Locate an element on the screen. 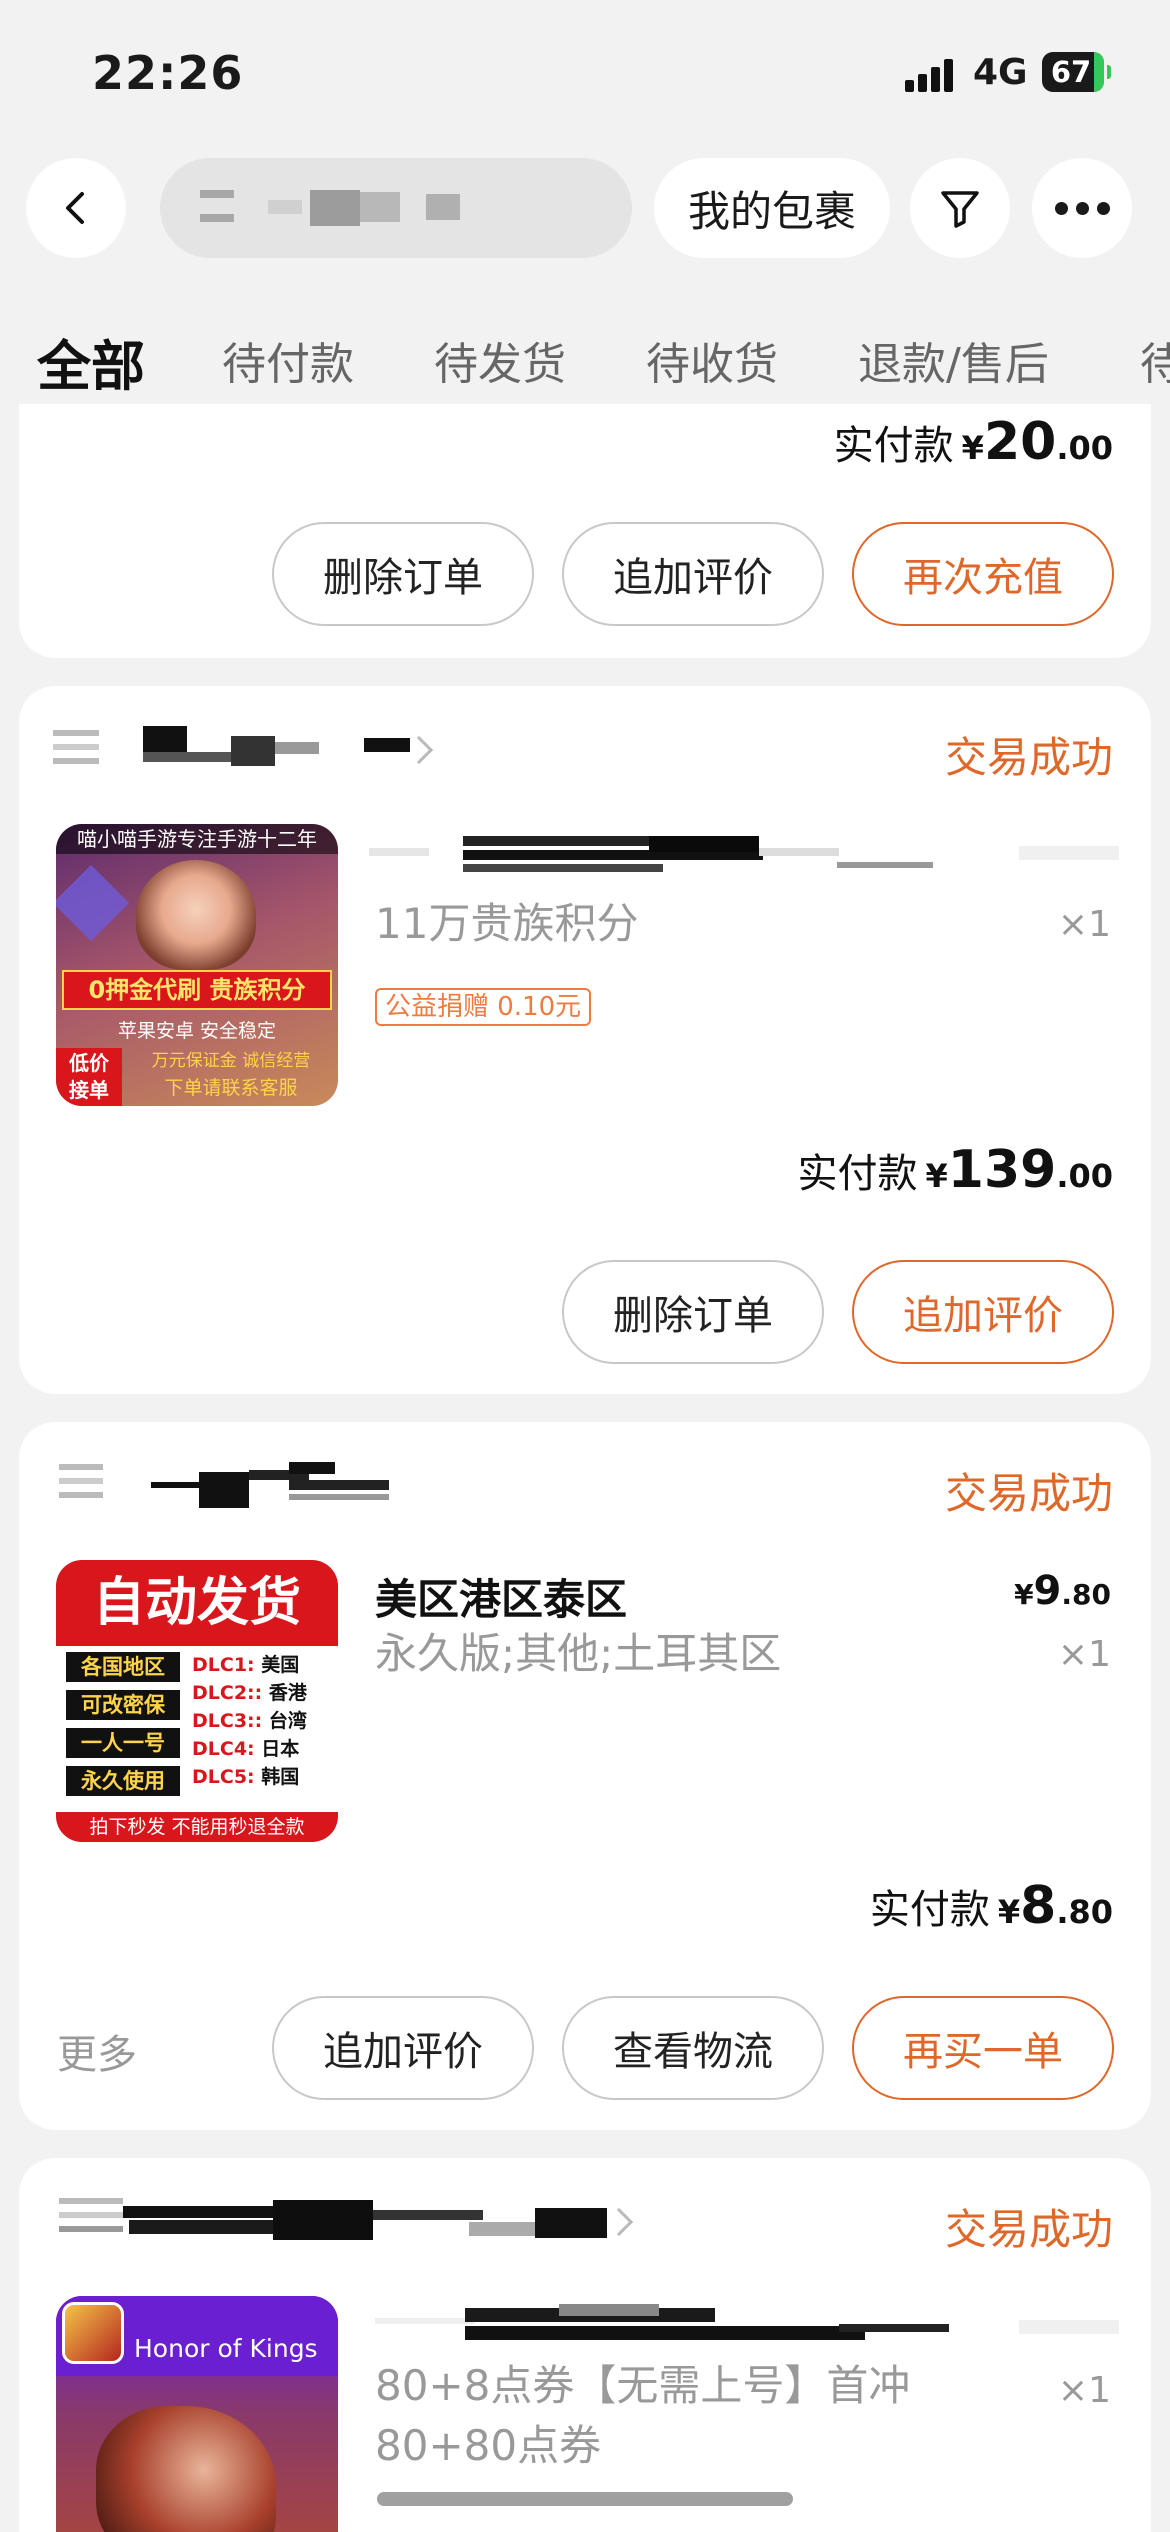 This screenshot has height=2532, width=1170. more-options-button is located at coordinates (1082, 208).